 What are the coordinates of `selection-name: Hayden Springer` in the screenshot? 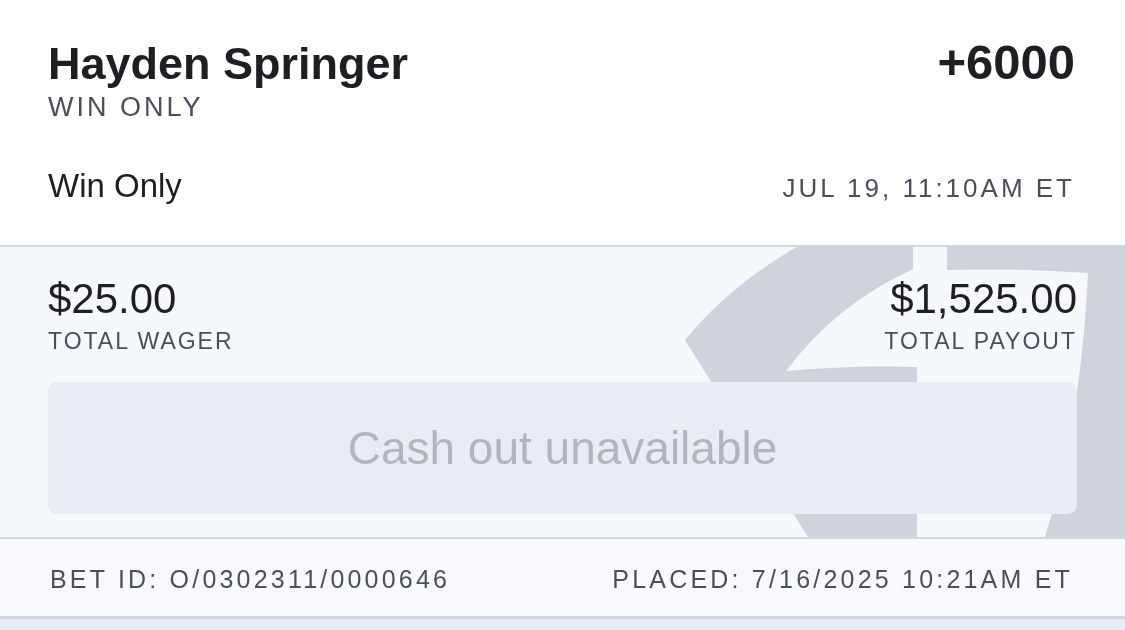 It's located at (228, 64).